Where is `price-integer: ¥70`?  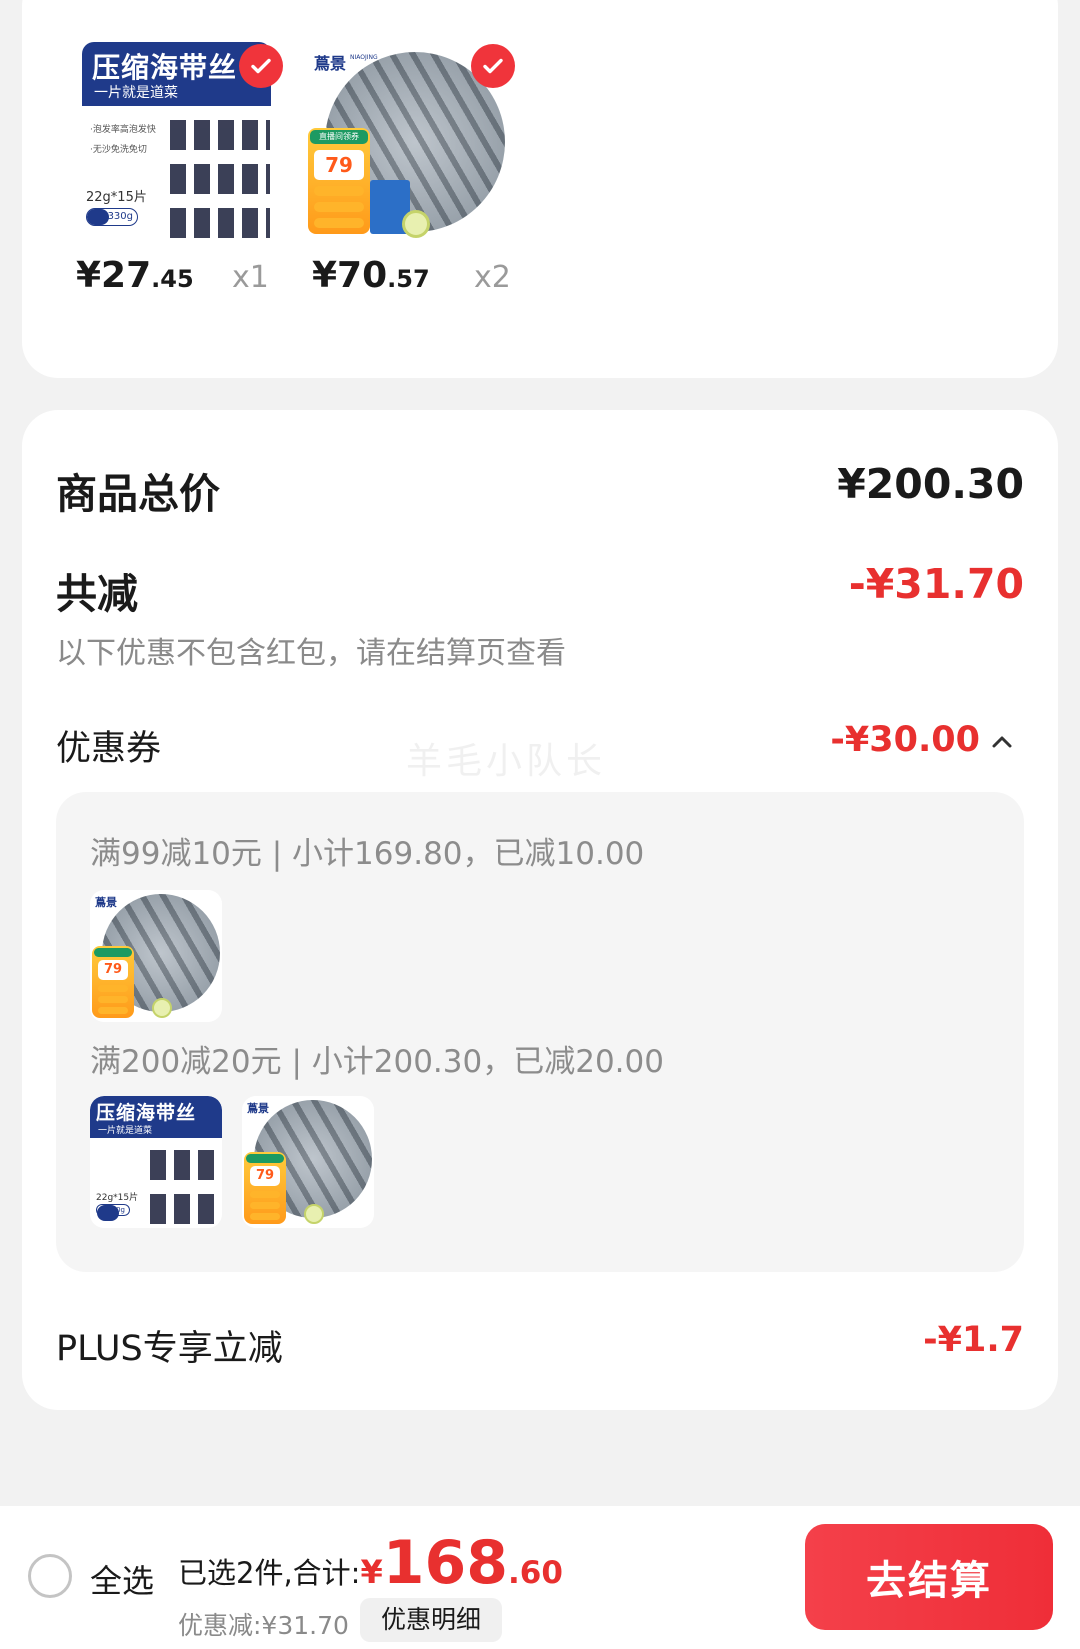 price-integer: ¥70 is located at coordinates (350, 275).